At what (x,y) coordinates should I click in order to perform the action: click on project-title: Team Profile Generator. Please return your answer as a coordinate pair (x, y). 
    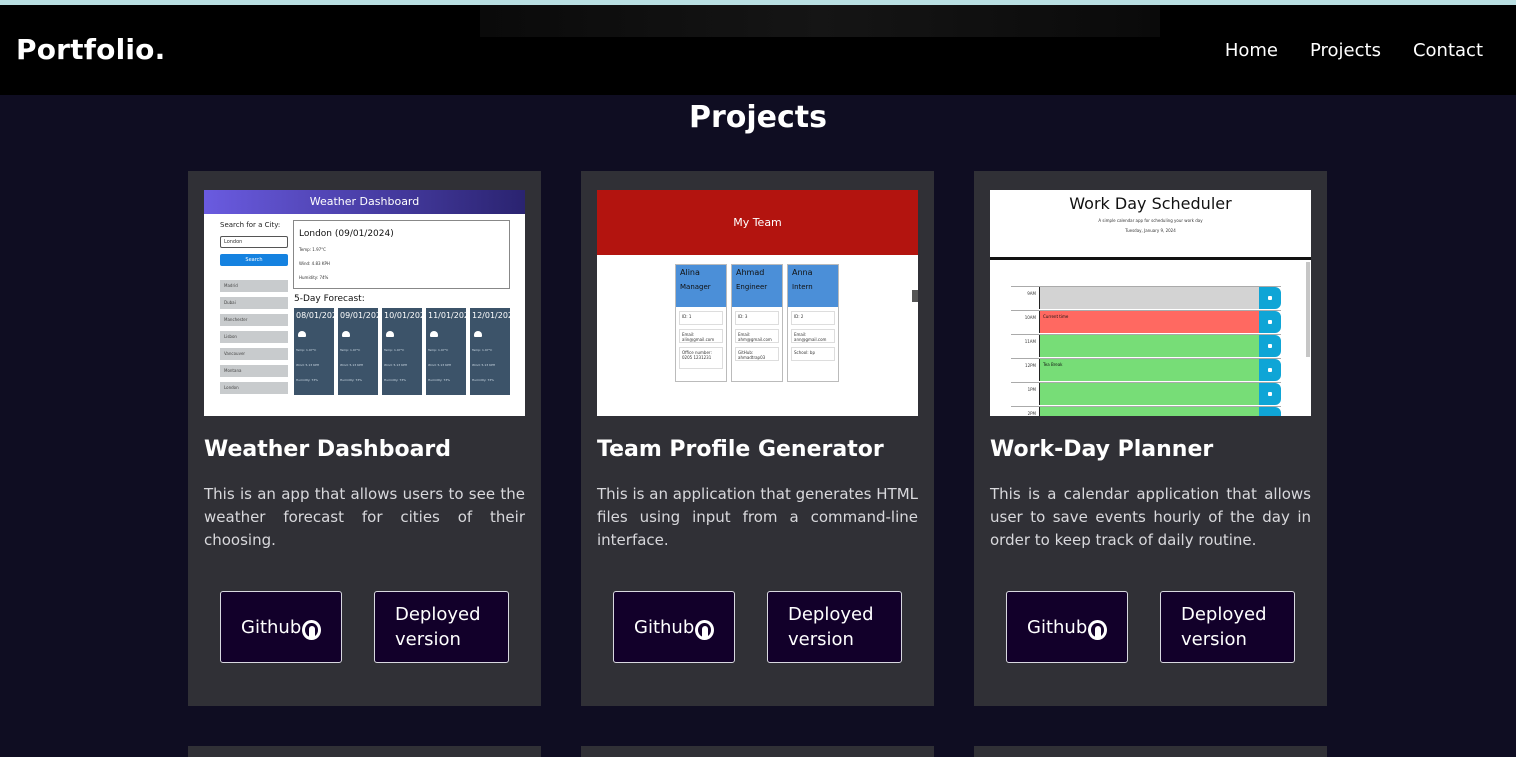
    Looking at the image, I should click on (740, 449).